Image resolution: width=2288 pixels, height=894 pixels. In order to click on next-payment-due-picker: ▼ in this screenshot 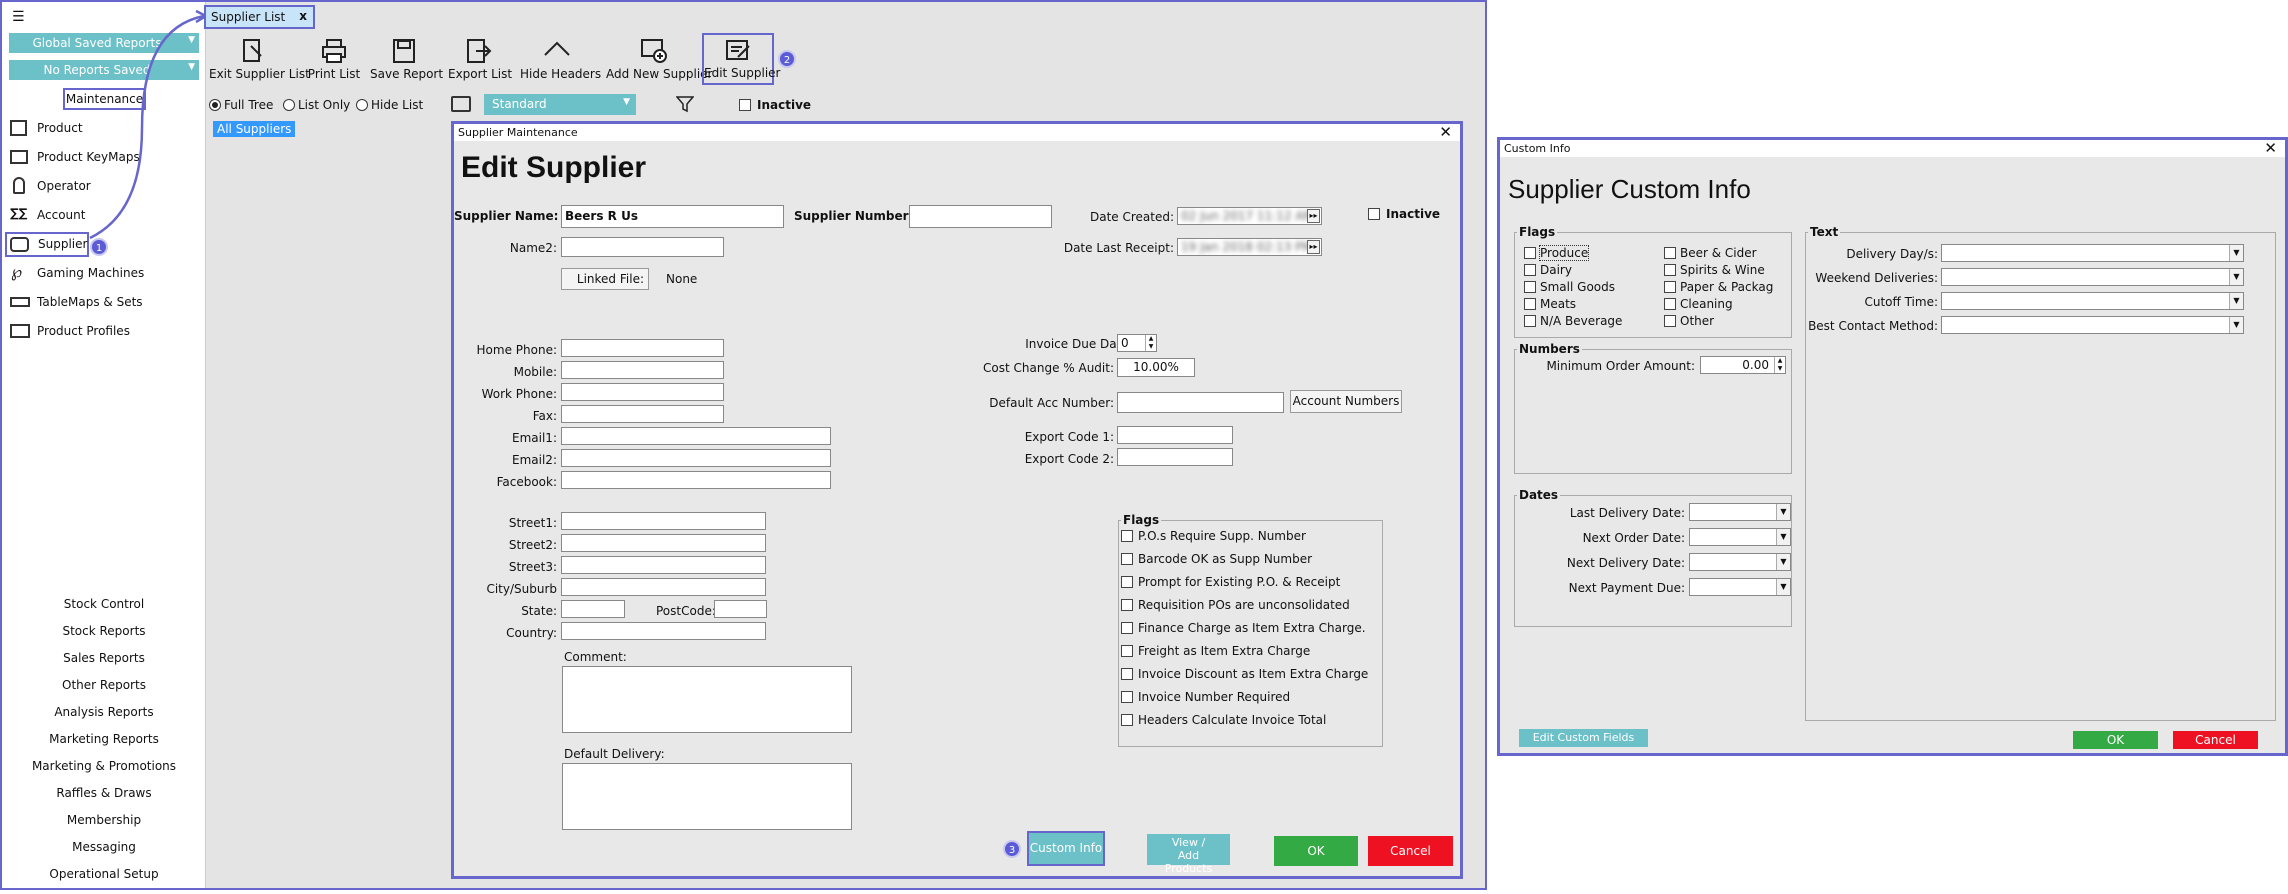, I will do `click(1740, 587)`.